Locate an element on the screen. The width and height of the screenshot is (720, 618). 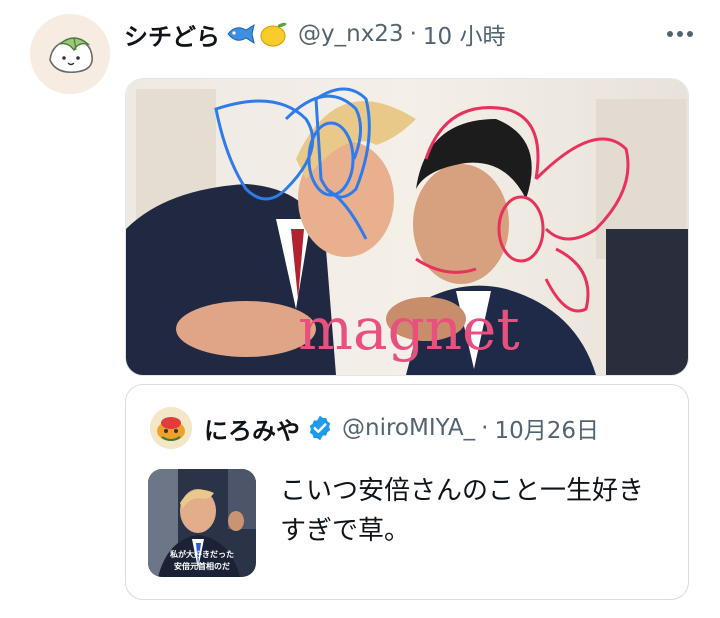
quoted-header: にろみや @niroMIYA_ · 10月26日 is located at coordinates (401, 428).